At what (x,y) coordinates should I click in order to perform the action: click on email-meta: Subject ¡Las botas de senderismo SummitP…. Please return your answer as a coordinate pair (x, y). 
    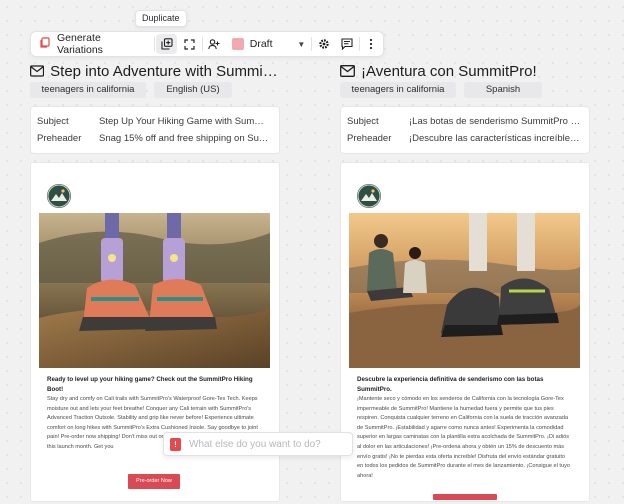
    Looking at the image, I should click on (465, 130).